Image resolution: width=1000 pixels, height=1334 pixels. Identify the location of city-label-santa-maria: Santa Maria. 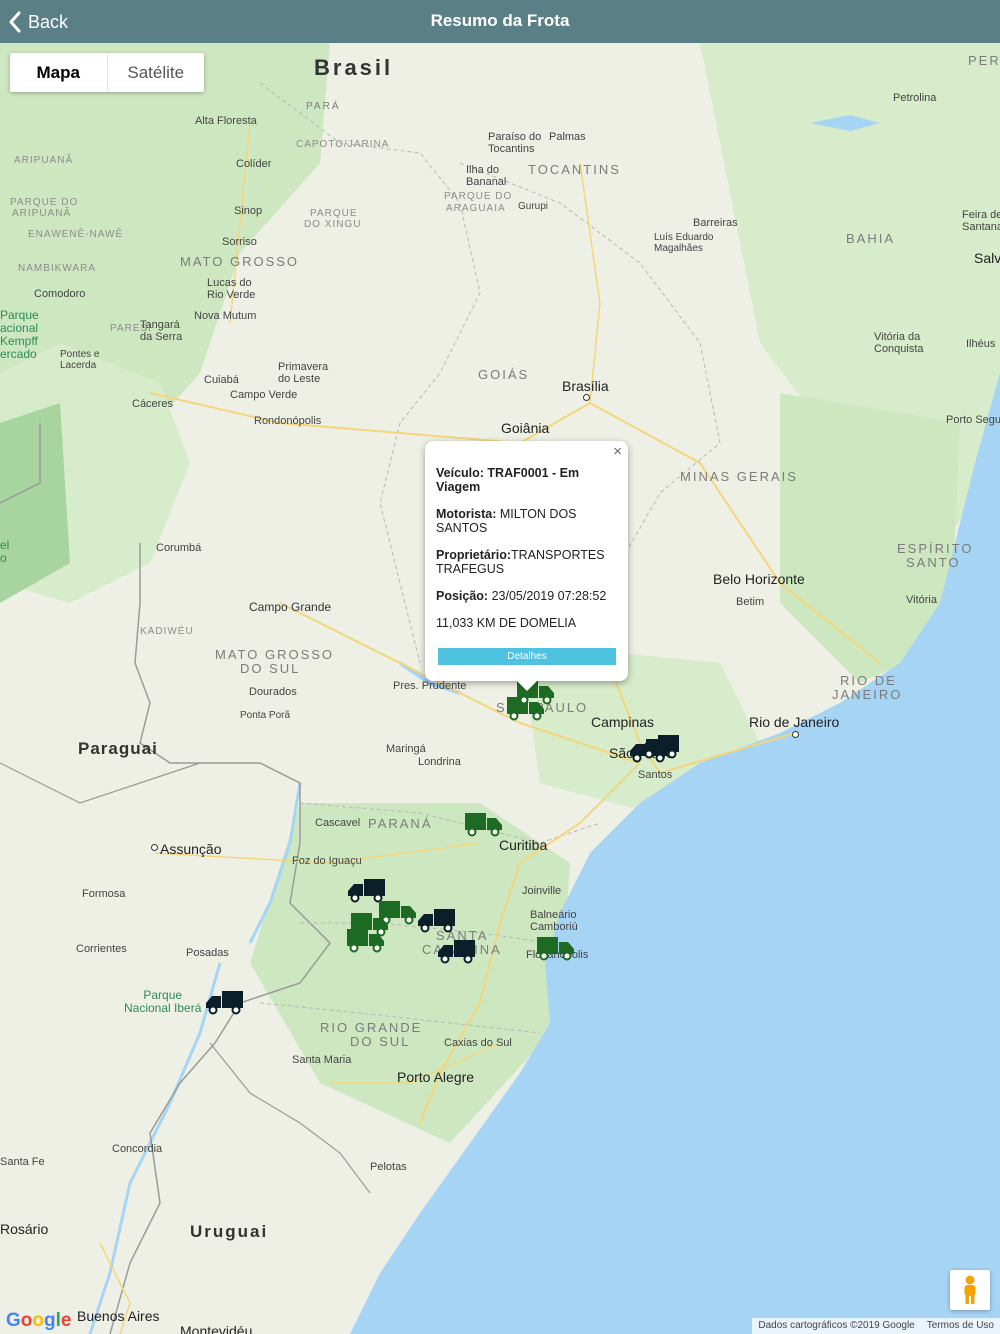
(322, 1060).